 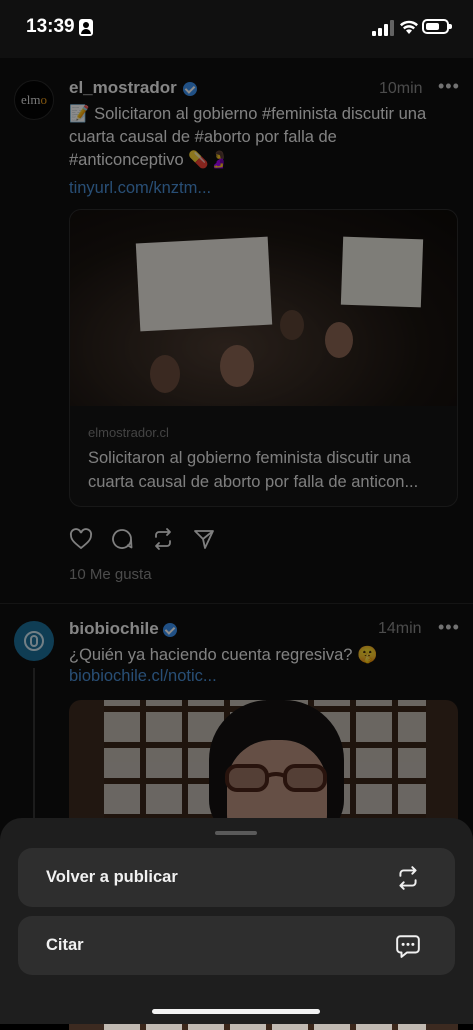 I want to click on repost-button-label: Volver a publicar, so click(x=112, y=877).